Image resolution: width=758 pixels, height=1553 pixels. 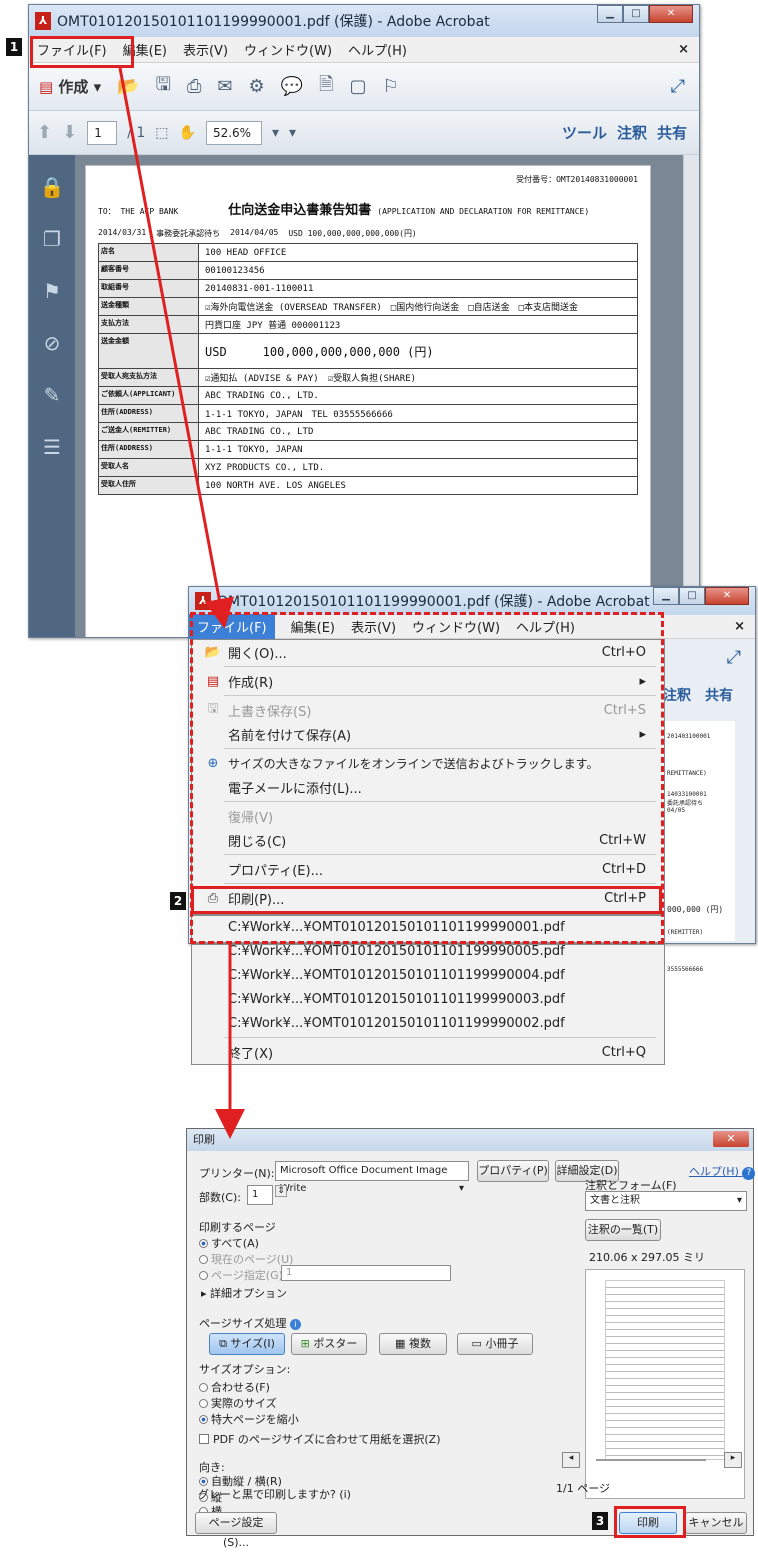 What do you see at coordinates (72, 49) in the screenshot?
I see `menu-file: ファイル(F)` at bounding box center [72, 49].